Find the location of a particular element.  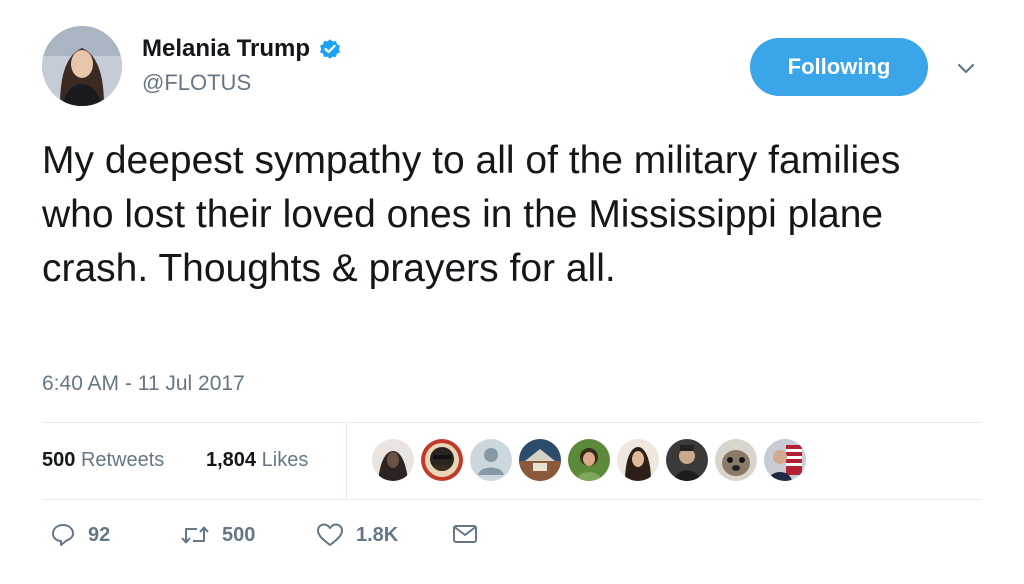

profile-avatar is located at coordinates (82, 66).